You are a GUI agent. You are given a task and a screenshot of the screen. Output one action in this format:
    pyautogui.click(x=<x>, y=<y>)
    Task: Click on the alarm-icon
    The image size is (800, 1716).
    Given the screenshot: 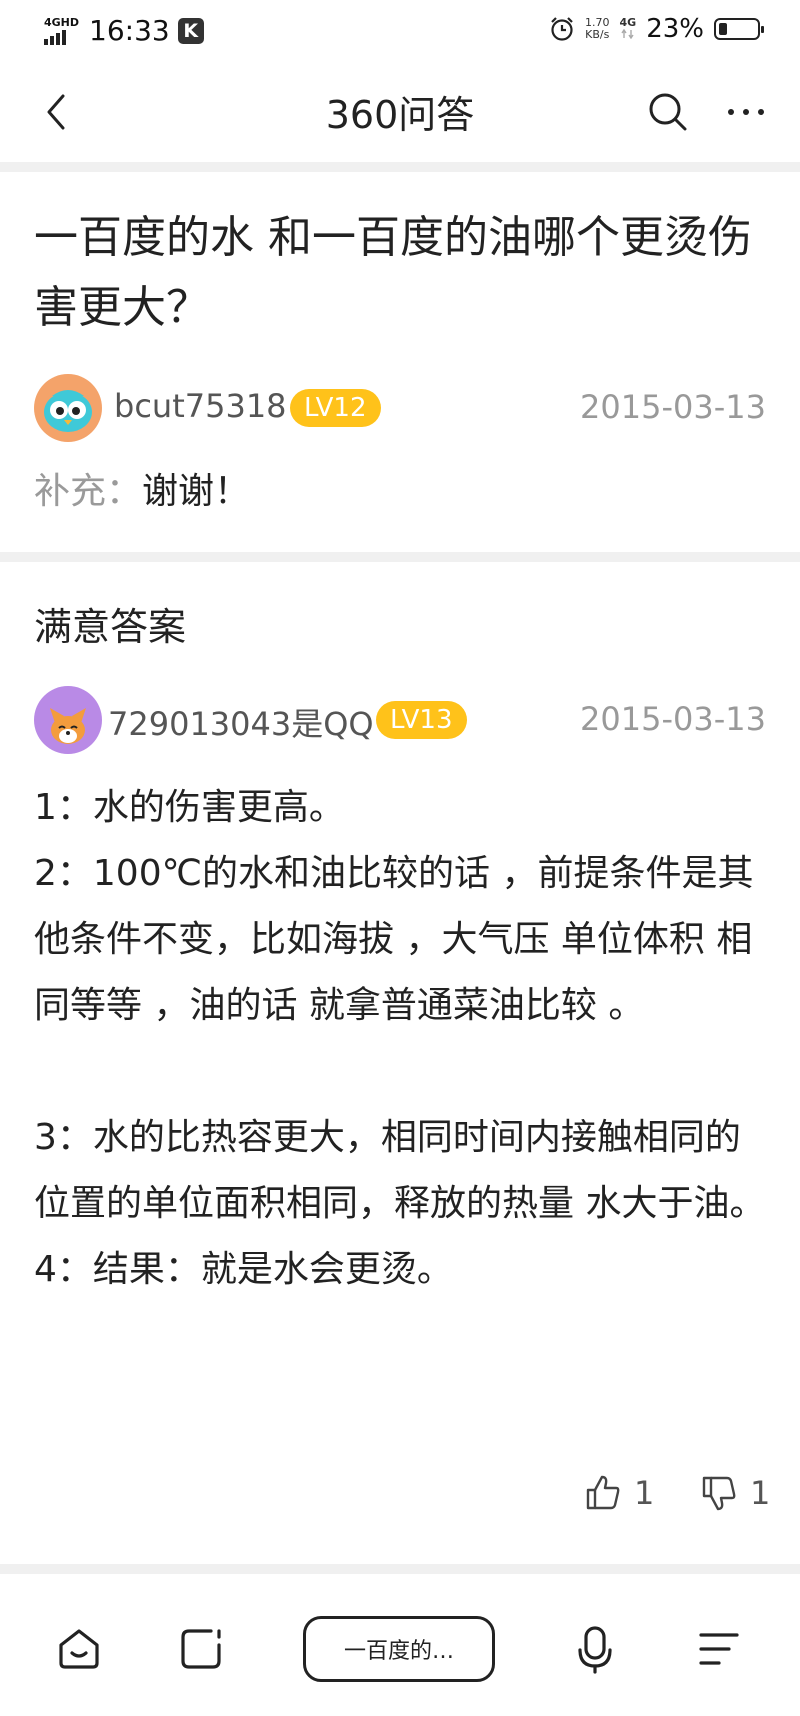 What is the action you would take?
    pyautogui.click(x=562, y=29)
    